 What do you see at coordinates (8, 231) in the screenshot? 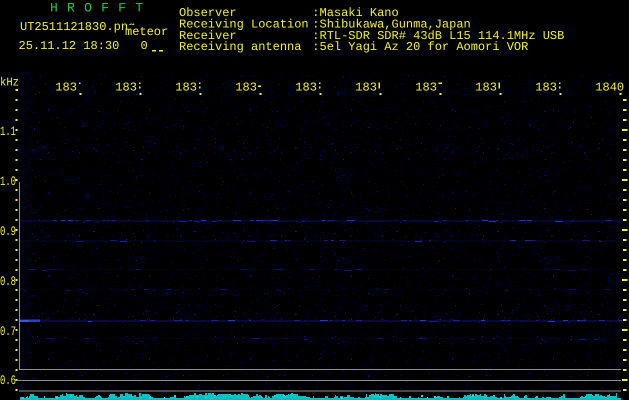
I see `svg-text: 0.9` at bounding box center [8, 231].